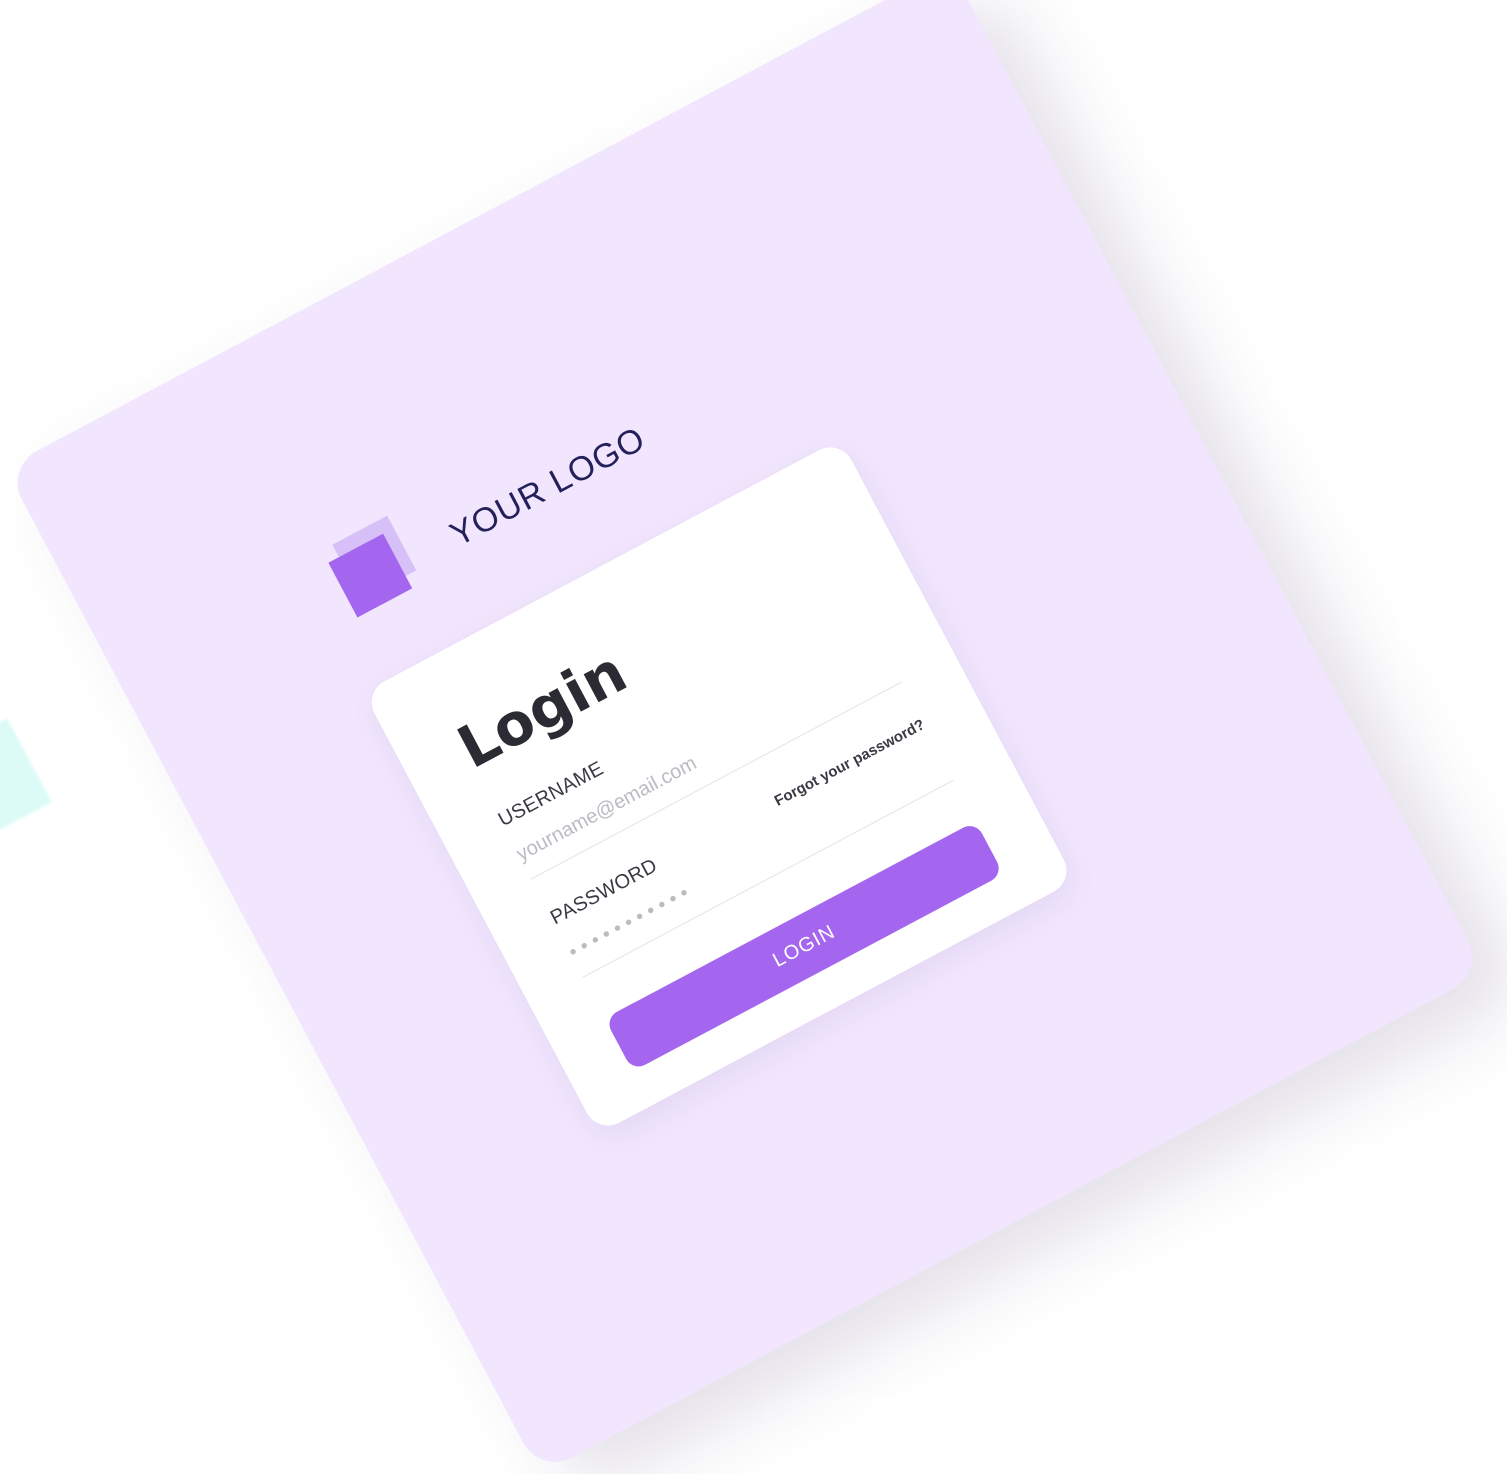  What do you see at coordinates (26, 782) in the screenshot?
I see `background-shape` at bounding box center [26, 782].